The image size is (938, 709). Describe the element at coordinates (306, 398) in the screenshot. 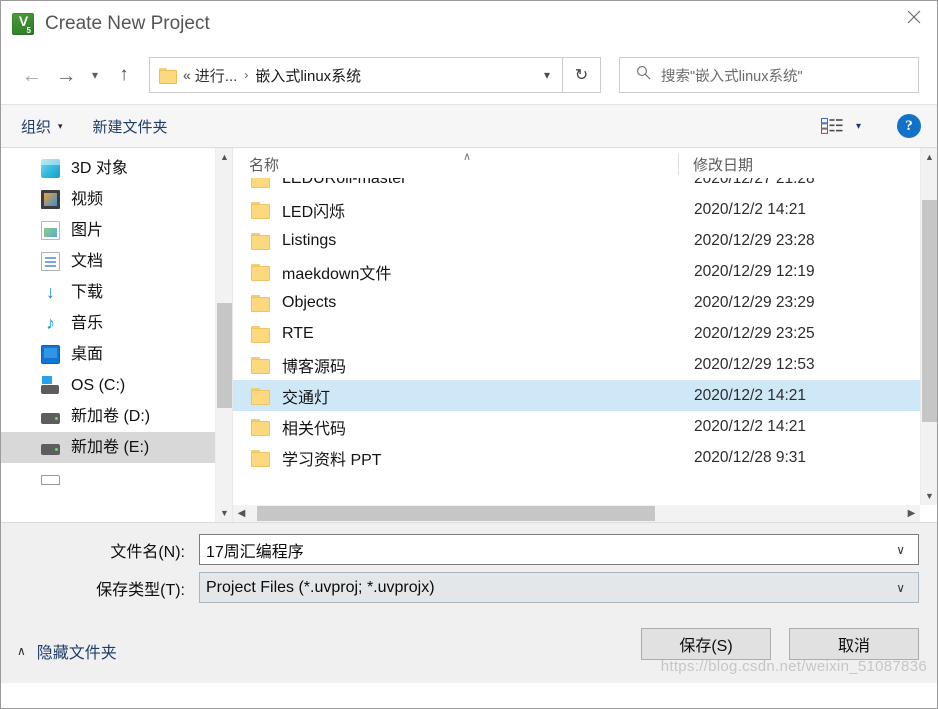

I see `file-name-label: 交通灯` at that location.